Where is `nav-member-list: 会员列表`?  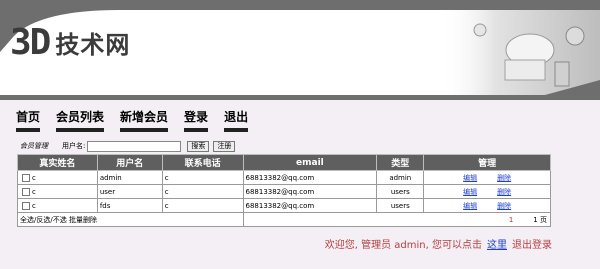
nav-member-list: 会员列表 is located at coordinates (80, 118).